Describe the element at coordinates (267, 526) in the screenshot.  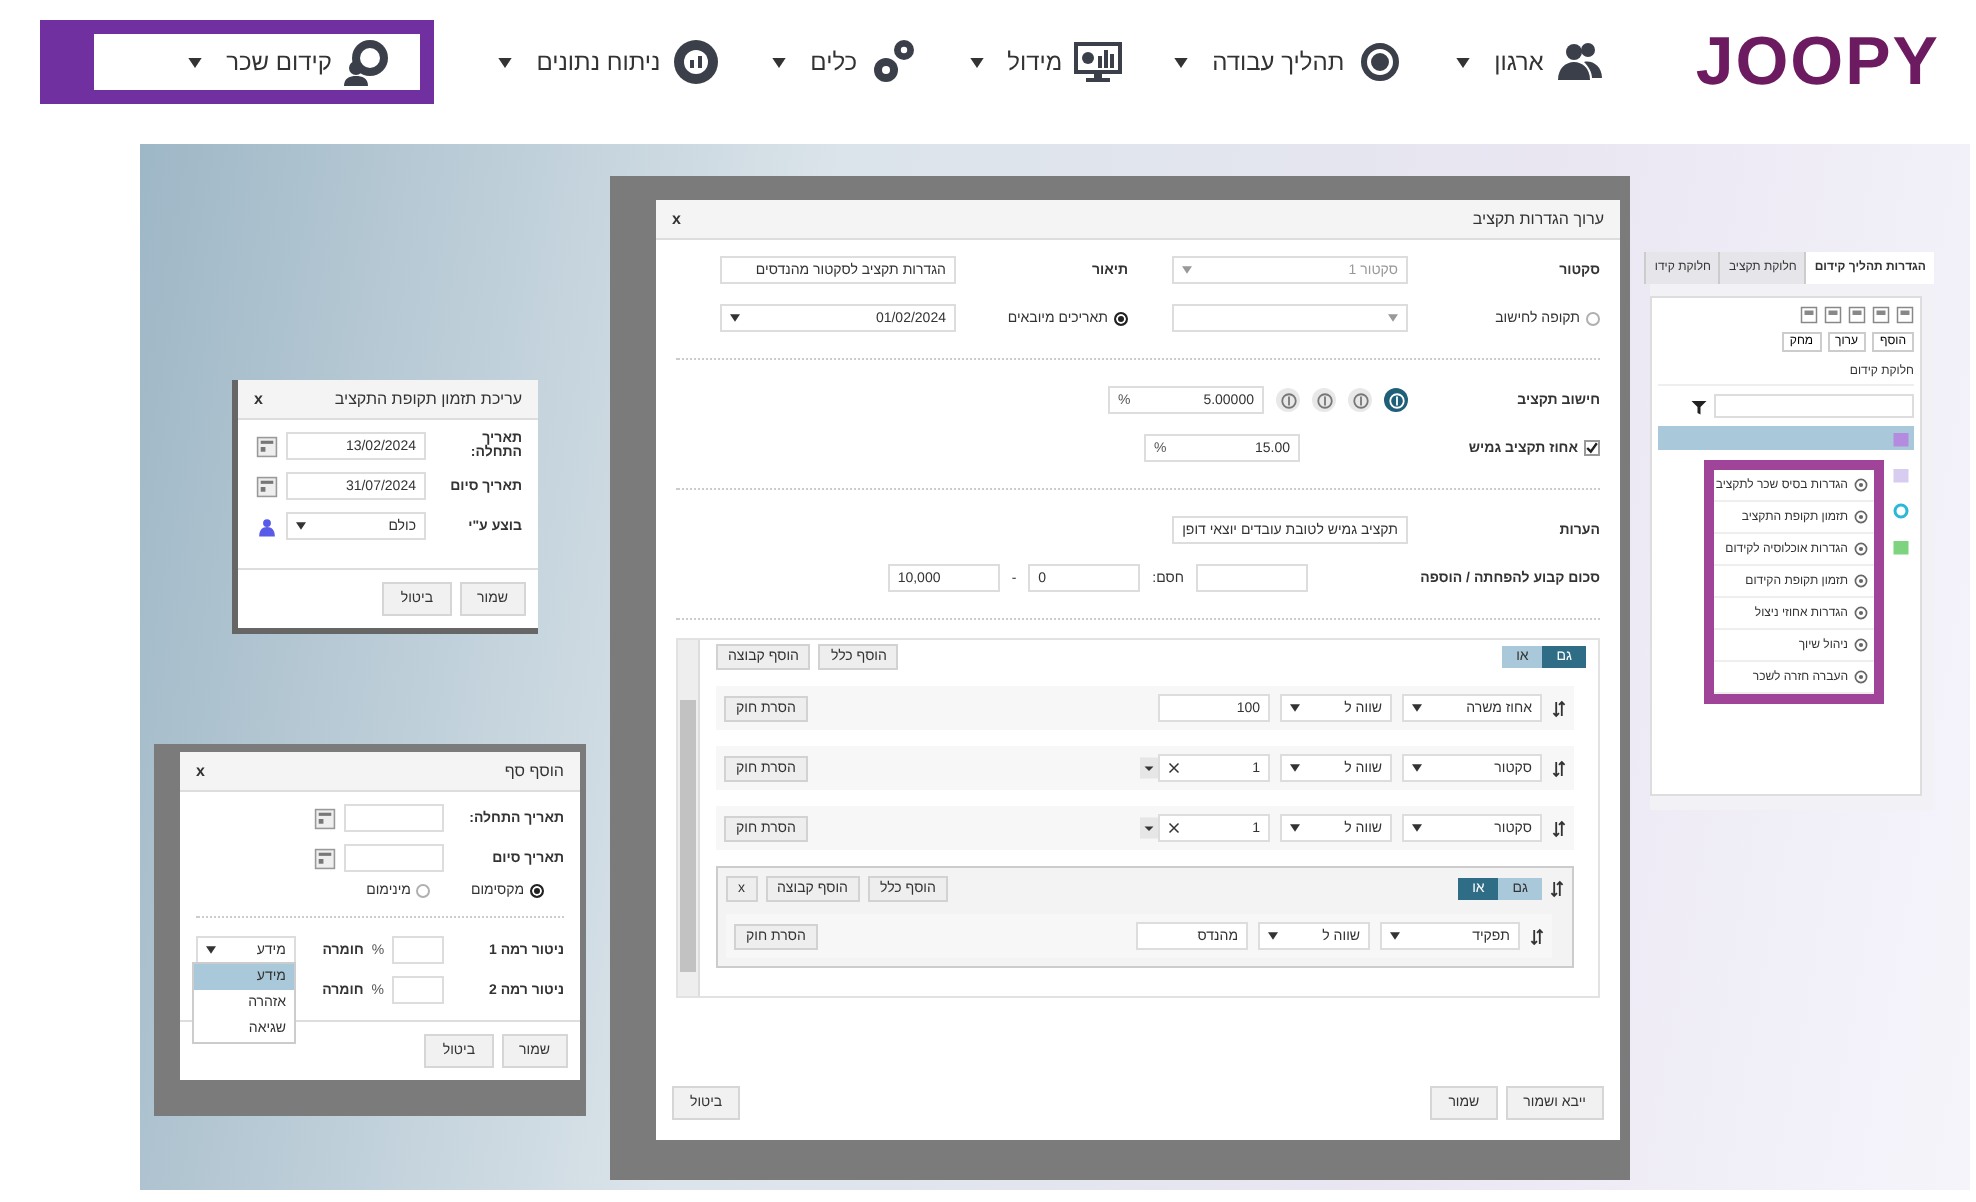
I see `person-icon` at that location.